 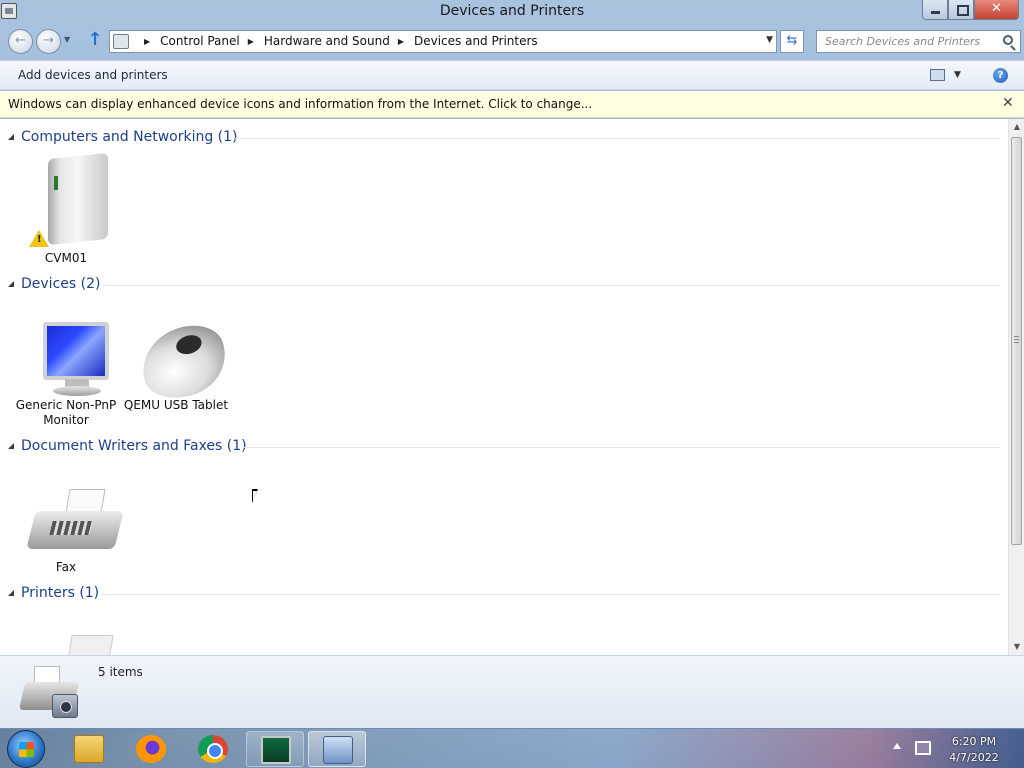 What do you see at coordinates (476, 41) in the screenshot?
I see `breadcrumb-devices-and-printers: Devices and Printers` at bounding box center [476, 41].